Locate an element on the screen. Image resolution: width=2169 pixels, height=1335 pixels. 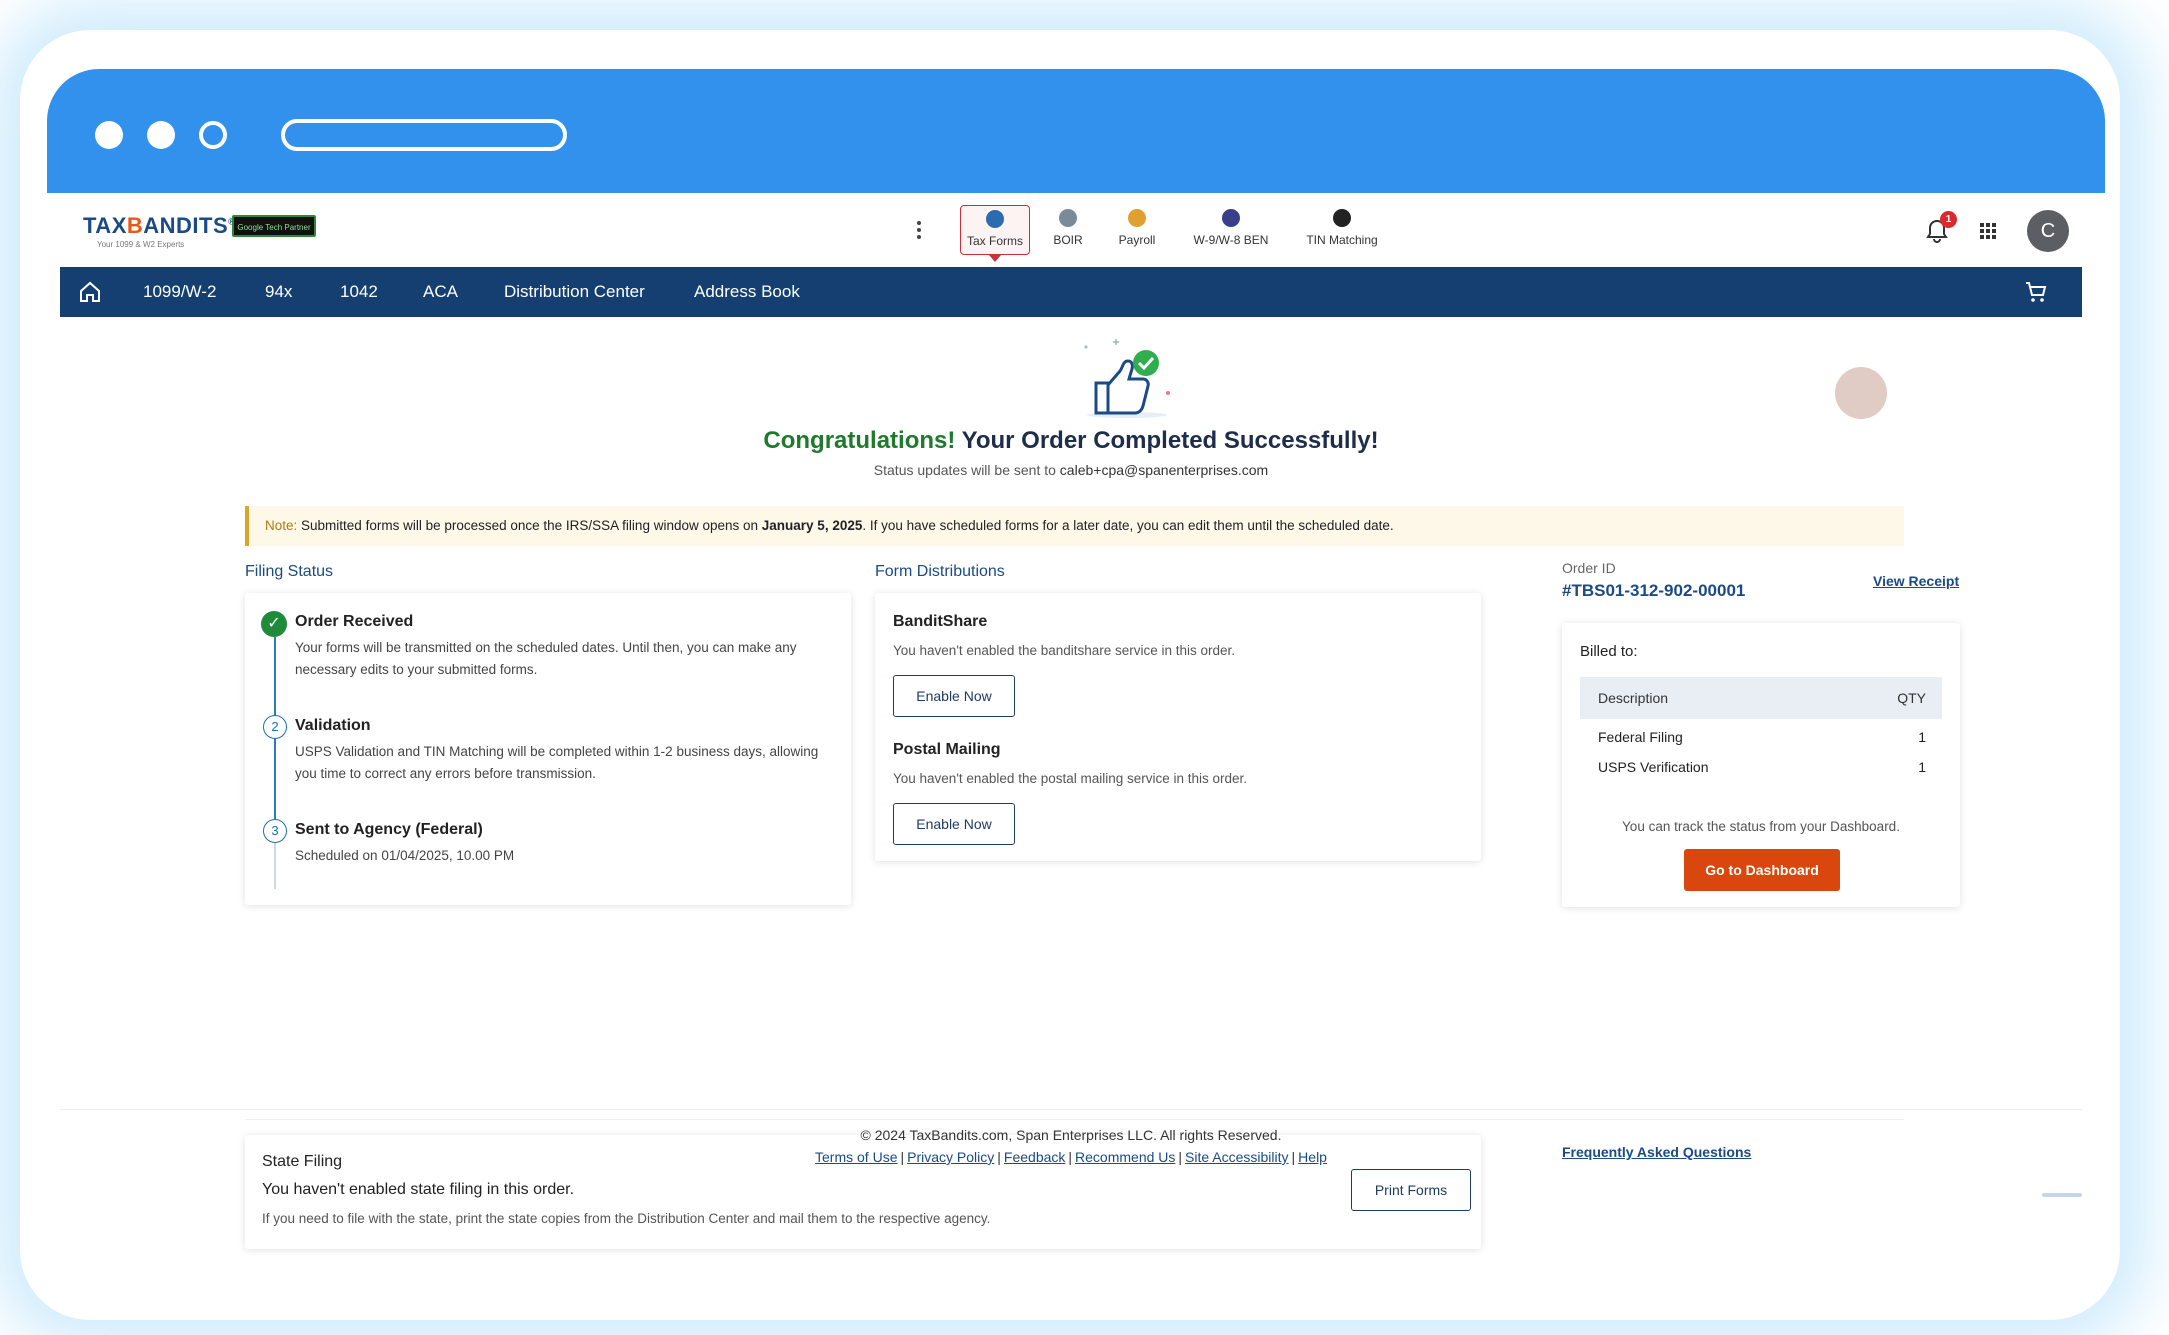
product-w9-w8ben: W-9/W-8 BEN is located at coordinates (1231, 233).